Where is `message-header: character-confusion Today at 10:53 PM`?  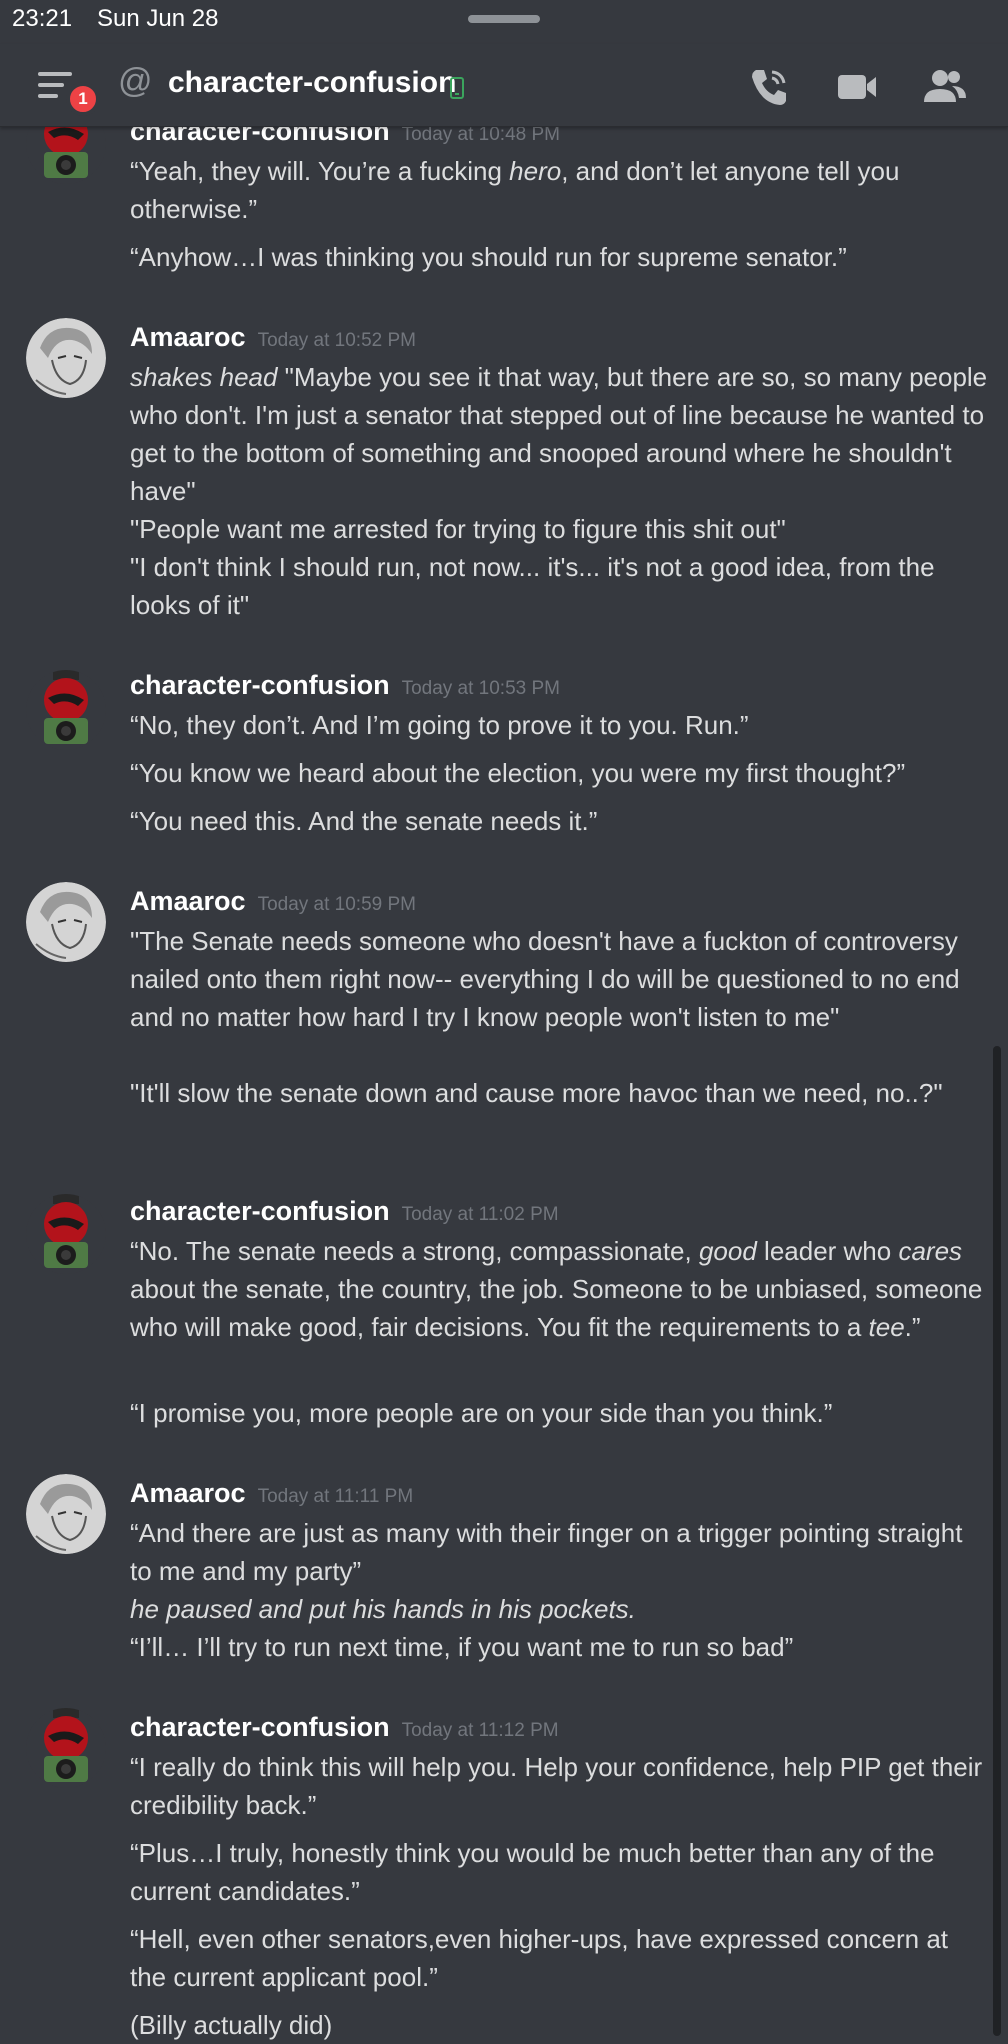
message-header: character-confusion Today at 10:53 PM is located at coordinates (345, 685).